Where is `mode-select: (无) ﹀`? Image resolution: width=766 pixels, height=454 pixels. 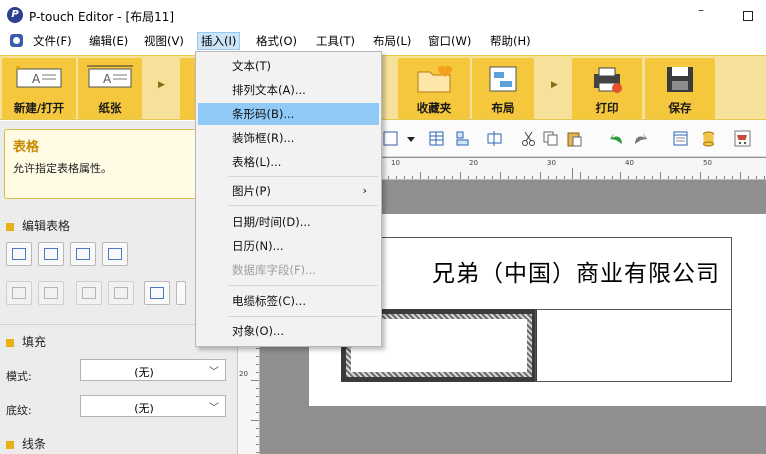 mode-select: (无) ﹀ is located at coordinates (153, 370).